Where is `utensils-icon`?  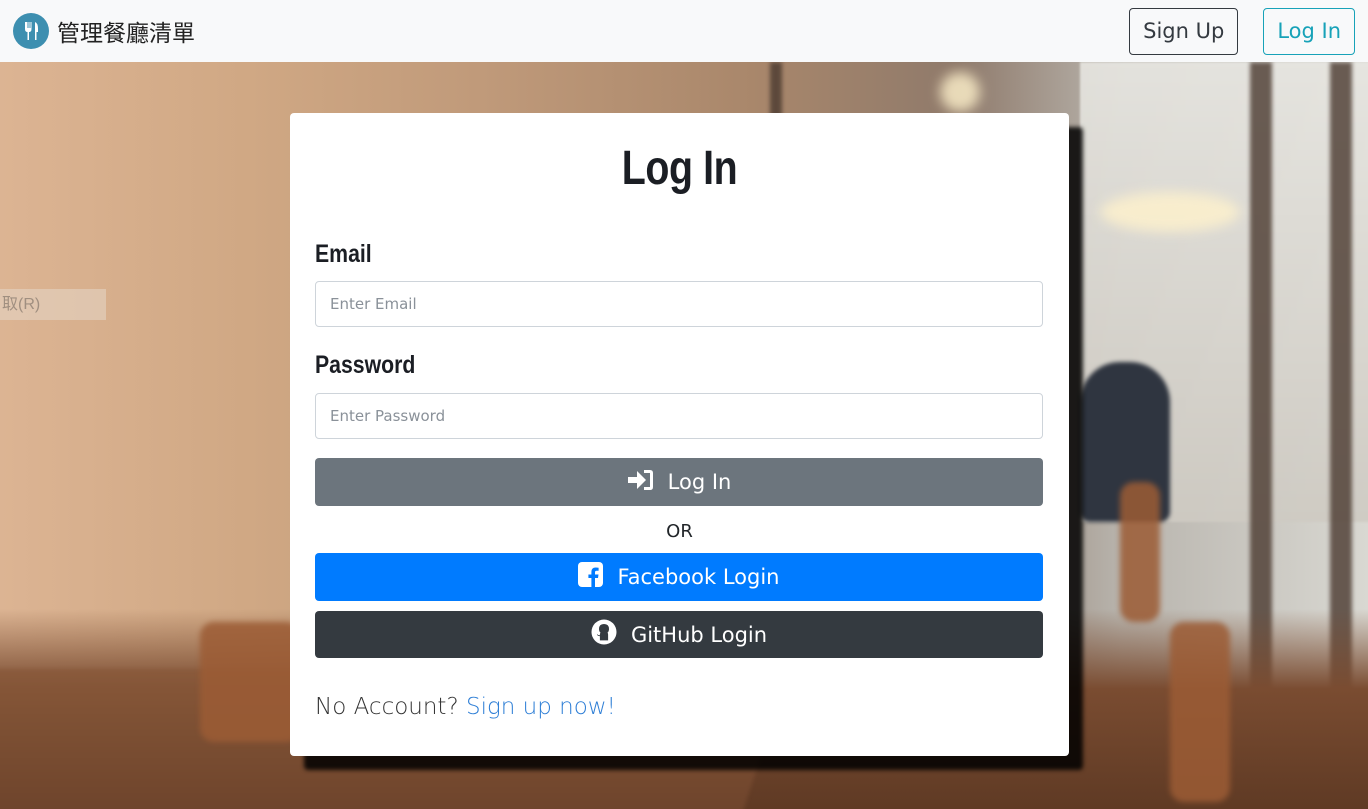
utensils-icon is located at coordinates (31, 31).